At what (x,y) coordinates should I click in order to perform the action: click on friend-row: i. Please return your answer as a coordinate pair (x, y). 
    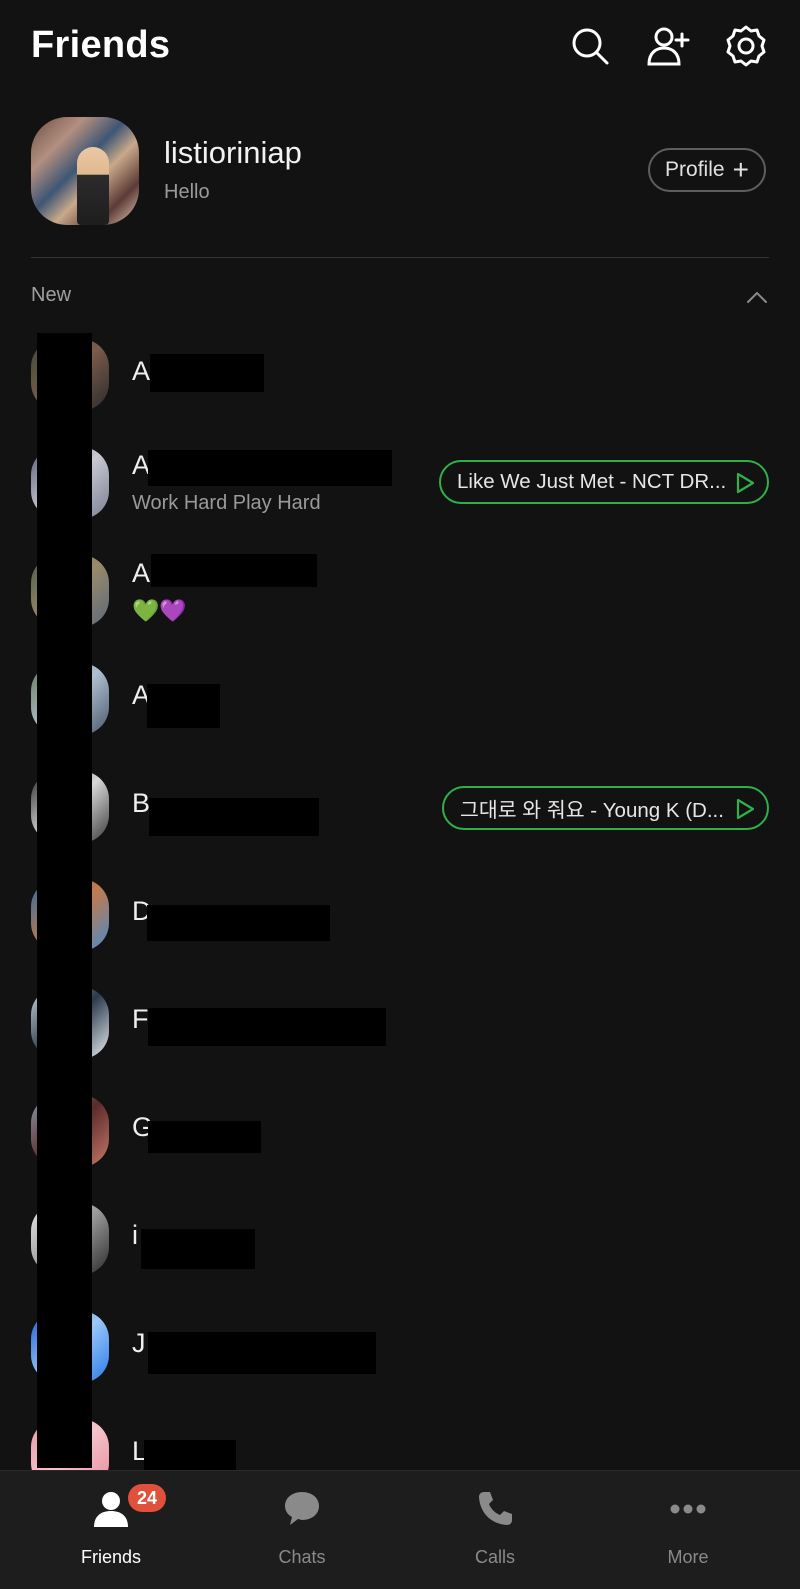
    Looking at the image, I should click on (400, 1238).